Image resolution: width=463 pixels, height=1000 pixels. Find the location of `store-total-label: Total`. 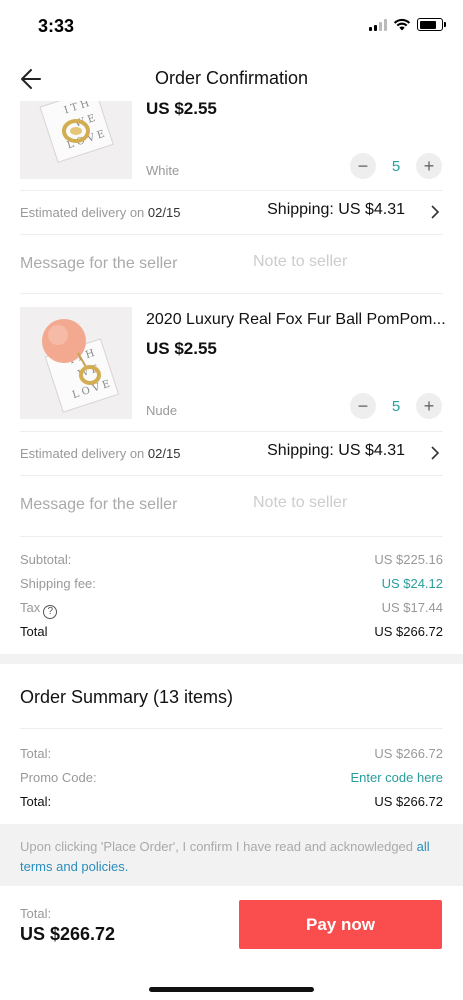

store-total-label: Total is located at coordinates (34, 631).